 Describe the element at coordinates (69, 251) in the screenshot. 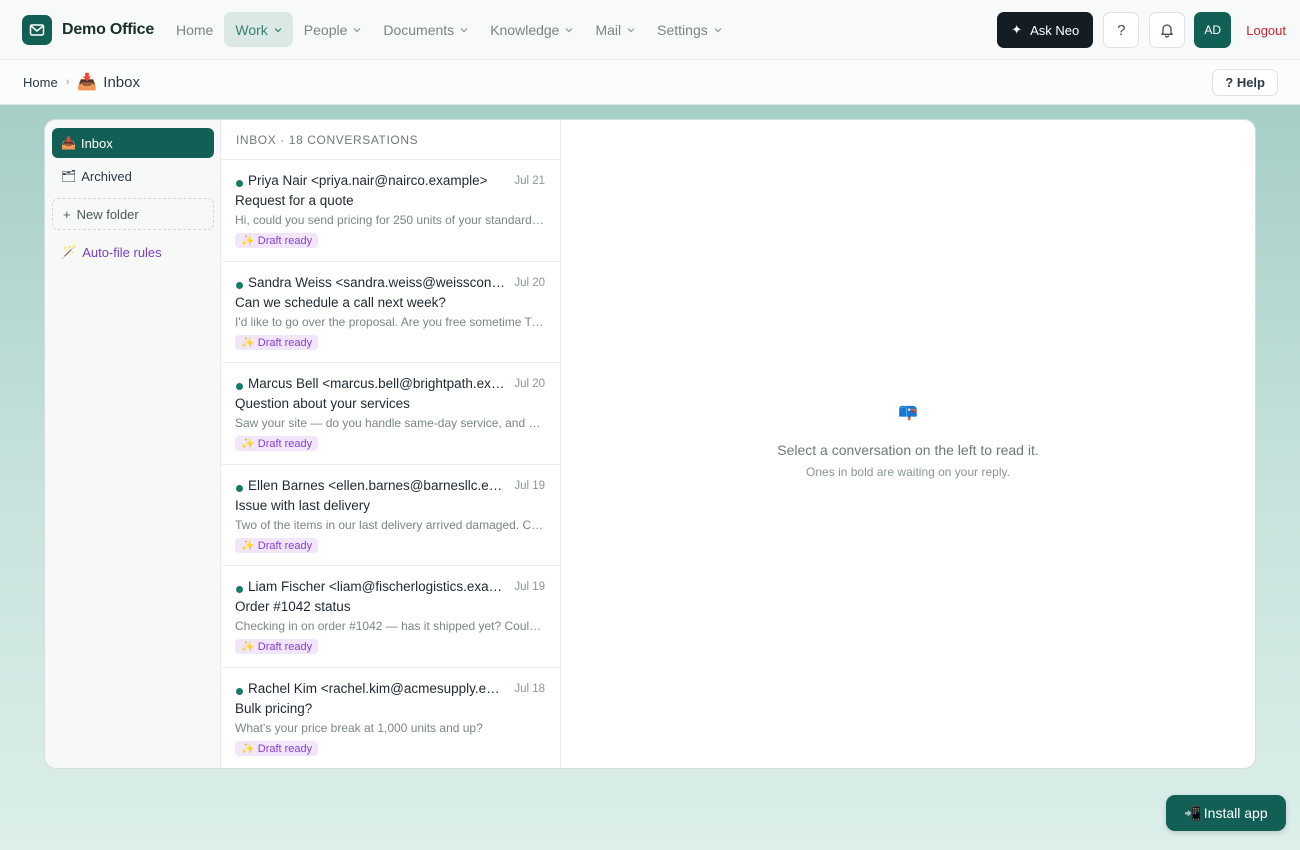

I see `magic-wand-icon: 🪄` at that location.